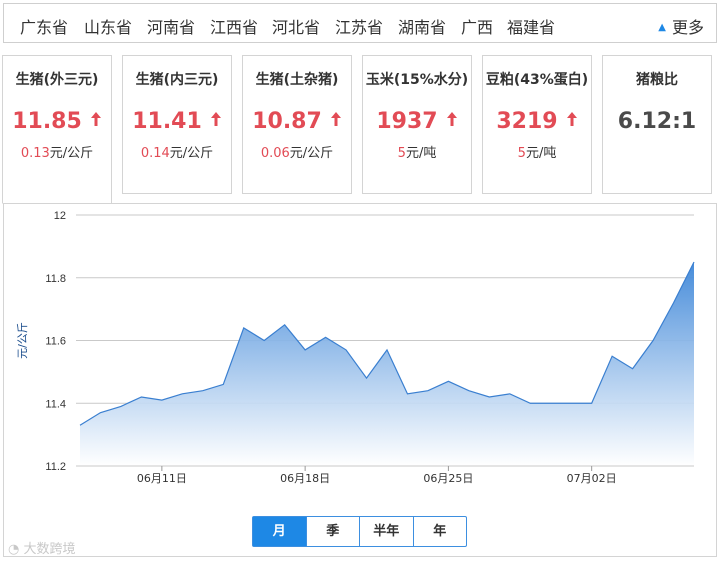 This screenshot has width=721, height=562. Describe the element at coordinates (477, 26) in the screenshot. I see `province-tab: 广西` at that location.